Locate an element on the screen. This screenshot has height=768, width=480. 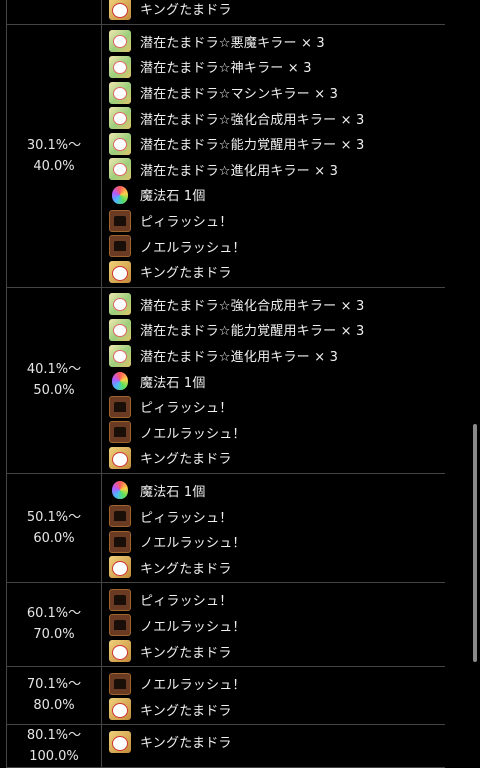
reward-list: 魔法石 1個ピィラッシュ！ ノエルラッシュ！ キングたまドラ is located at coordinates (273, 528).